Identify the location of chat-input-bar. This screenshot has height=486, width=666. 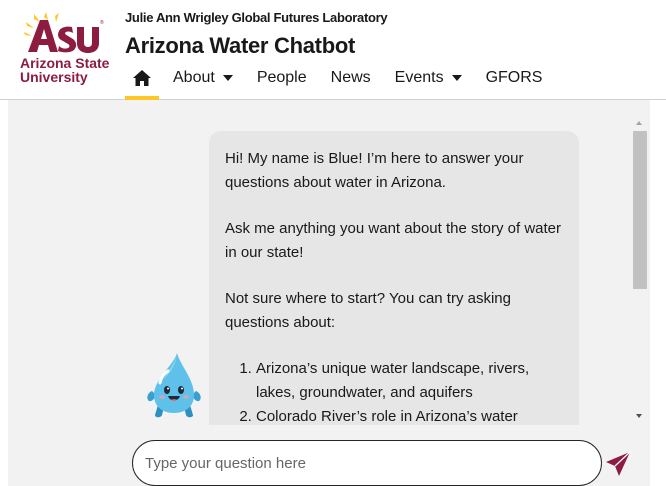
(333, 455).